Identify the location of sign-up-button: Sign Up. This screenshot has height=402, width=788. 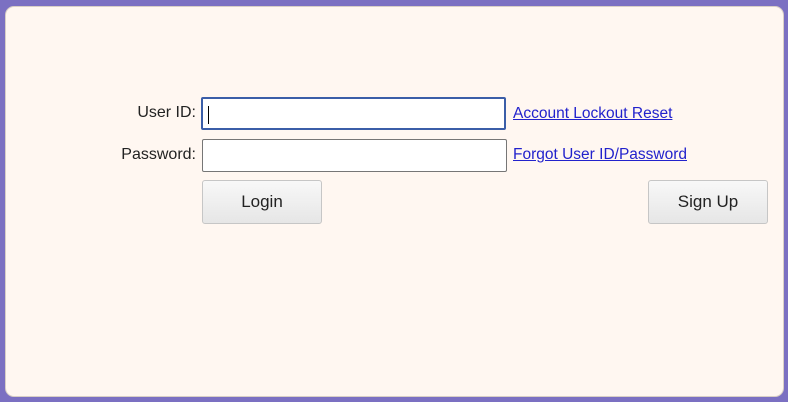
(708, 202).